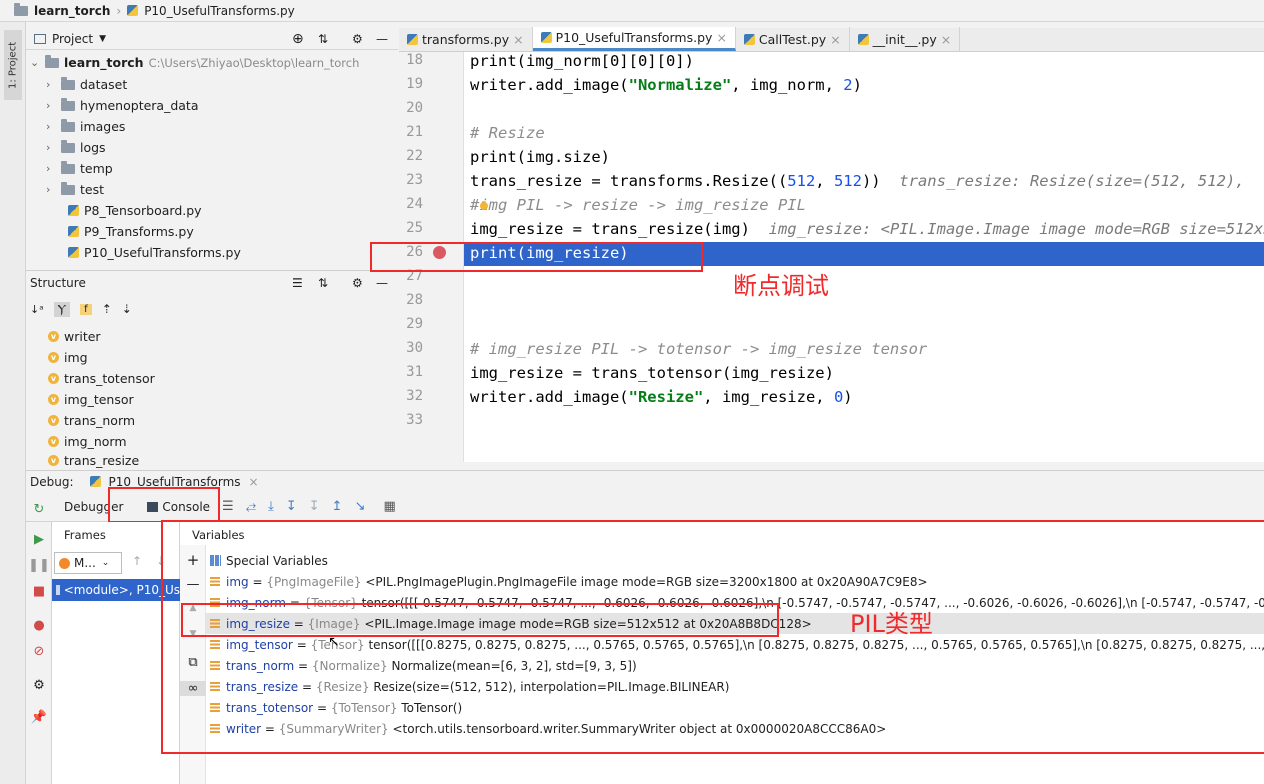 This screenshot has width=1264, height=784. Describe the element at coordinates (39, 565) in the screenshot. I see `pause-icon: ❚❚` at that location.